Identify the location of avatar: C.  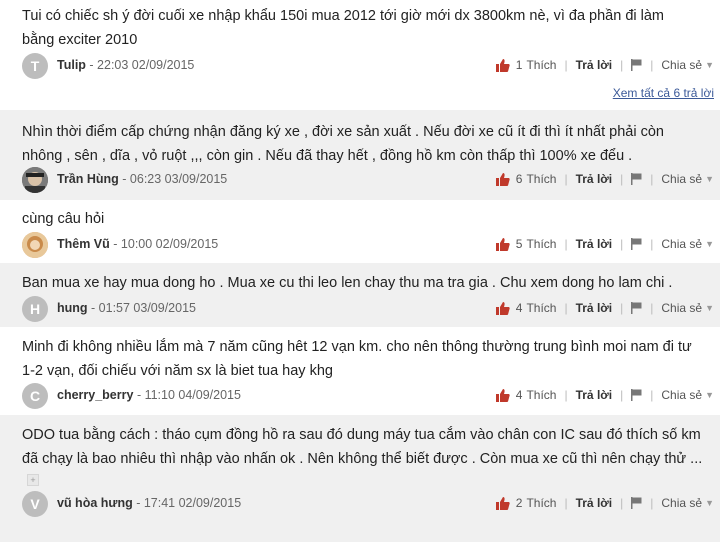
(35, 396).